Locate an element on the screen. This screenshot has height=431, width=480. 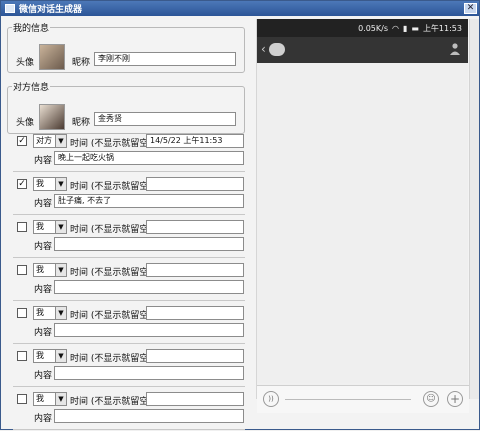
peer-avatar-label: 头像 is located at coordinates (25, 123).